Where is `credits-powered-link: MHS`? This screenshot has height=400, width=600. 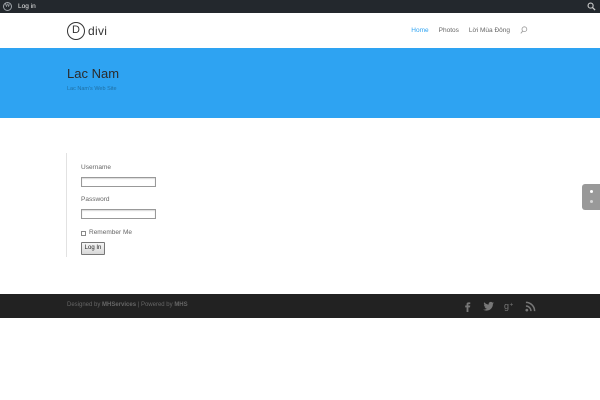 credits-powered-link: MHS is located at coordinates (180, 305).